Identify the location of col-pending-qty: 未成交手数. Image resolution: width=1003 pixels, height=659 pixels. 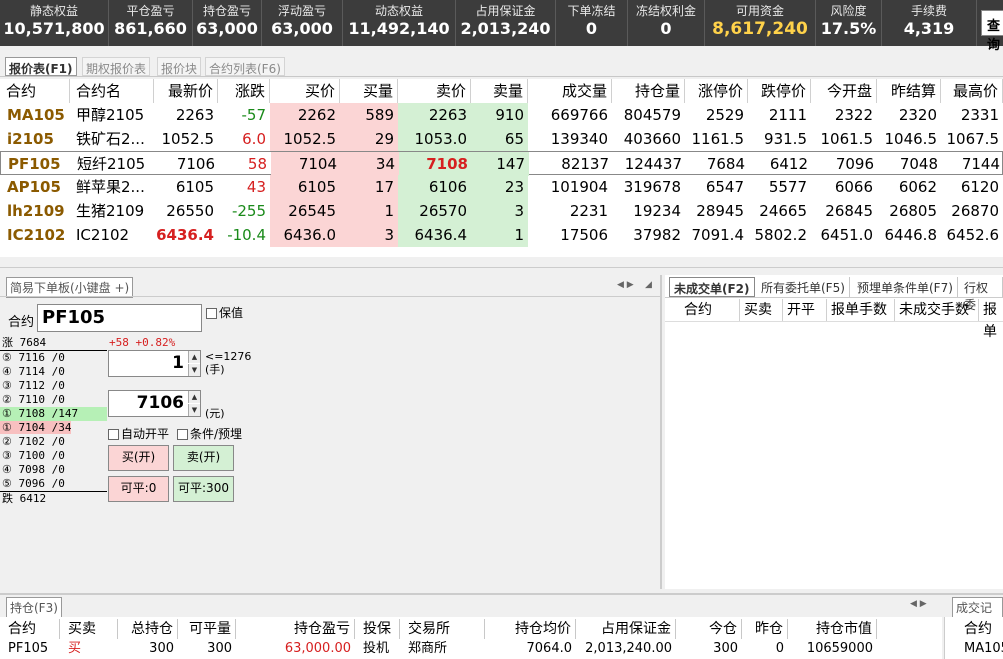
(937, 310).